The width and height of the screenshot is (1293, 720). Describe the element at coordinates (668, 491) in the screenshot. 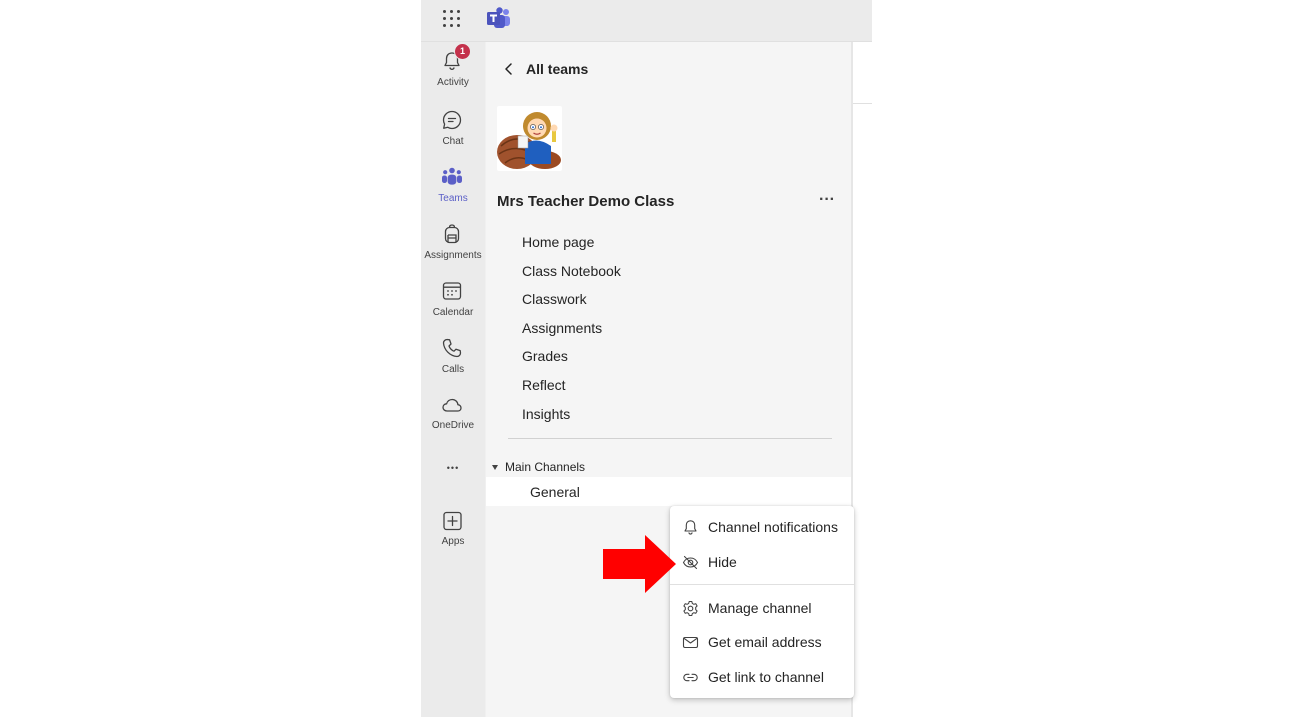

I see `channel-item-general: General` at that location.